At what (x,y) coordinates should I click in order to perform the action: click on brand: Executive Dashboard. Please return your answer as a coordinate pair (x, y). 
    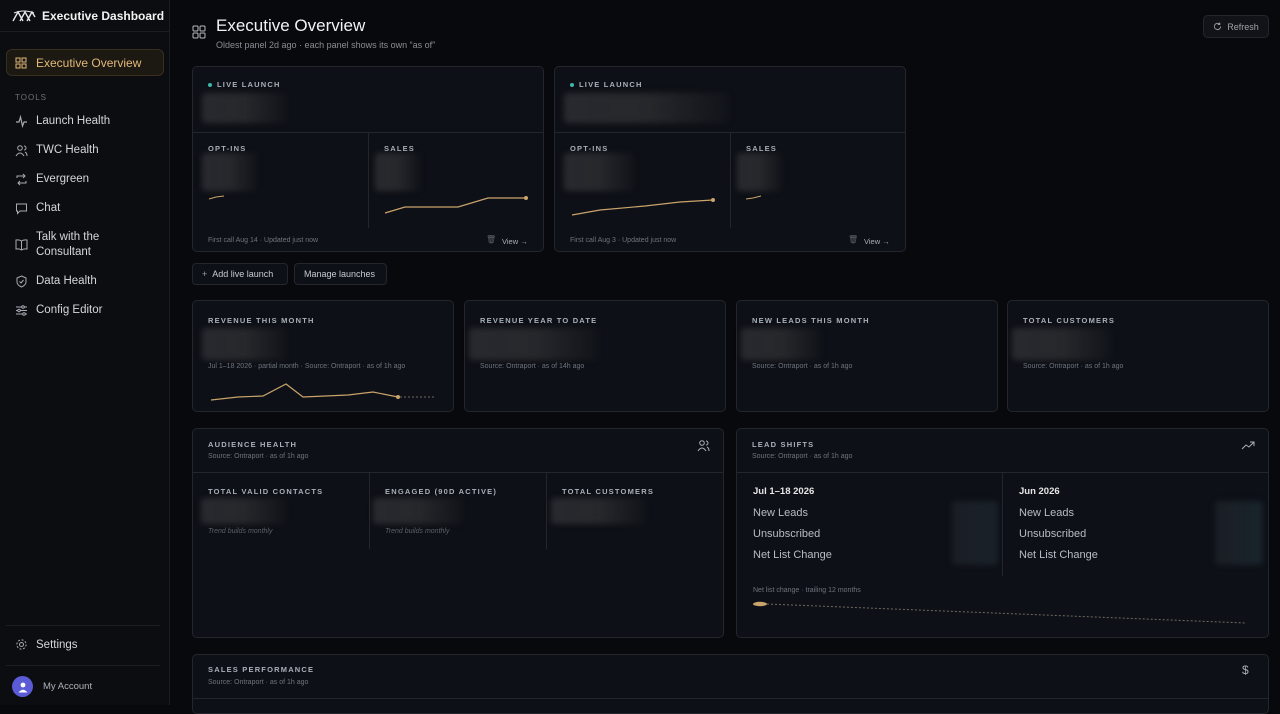
    Looking at the image, I should click on (84, 16).